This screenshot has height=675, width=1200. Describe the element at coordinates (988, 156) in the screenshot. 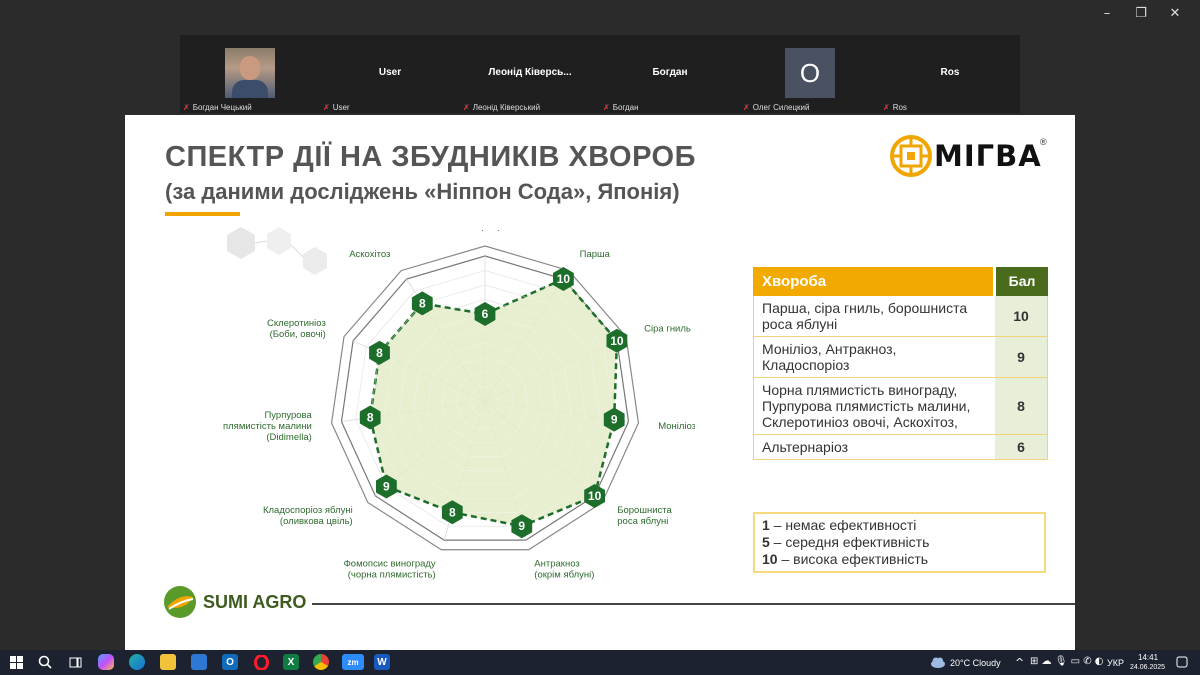

I see `mygva-wordmark: МІГВА` at that location.